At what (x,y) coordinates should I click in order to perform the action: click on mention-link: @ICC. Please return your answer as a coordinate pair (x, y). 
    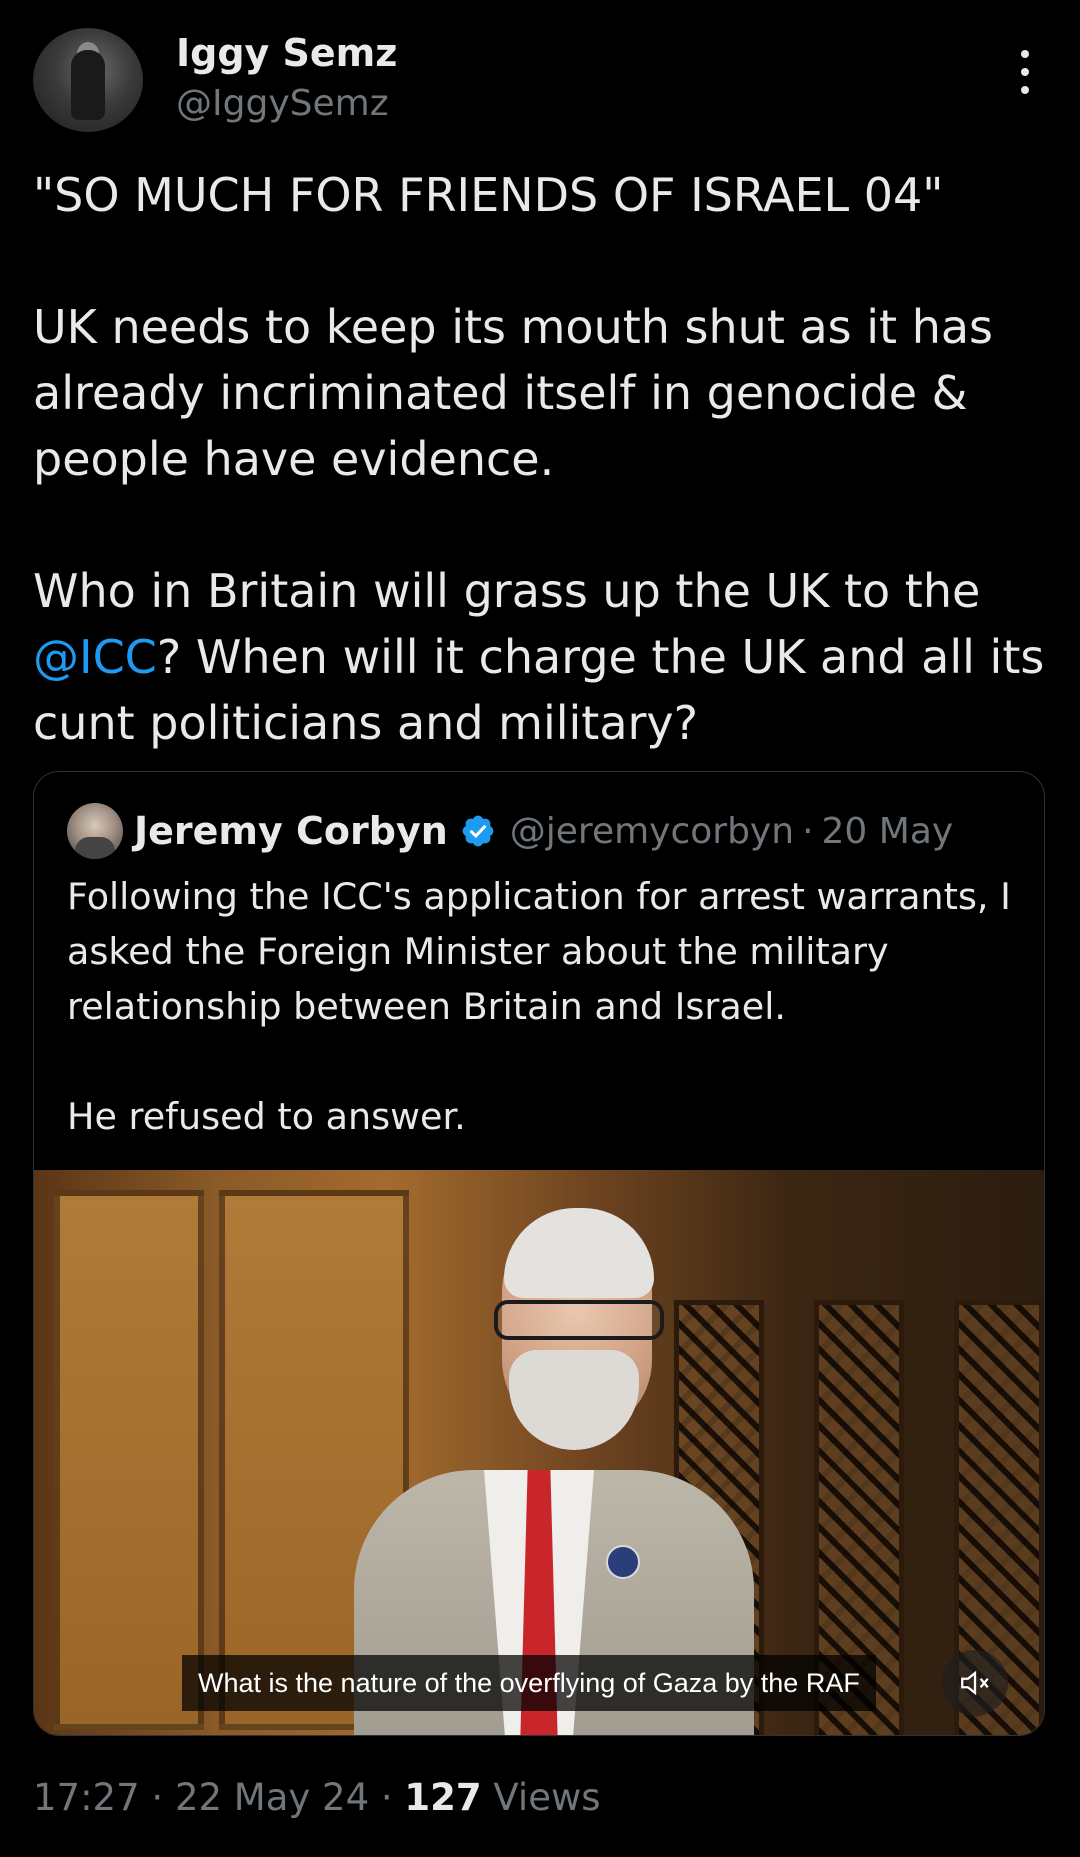
    Looking at the image, I should click on (95, 657).